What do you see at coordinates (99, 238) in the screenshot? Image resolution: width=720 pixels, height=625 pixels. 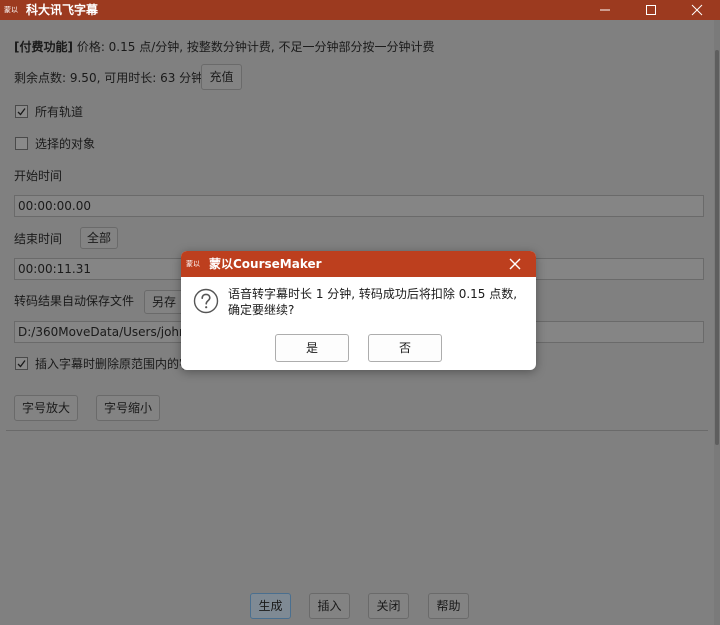 I see `all-button: 全部` at bounding box center [99, 238].